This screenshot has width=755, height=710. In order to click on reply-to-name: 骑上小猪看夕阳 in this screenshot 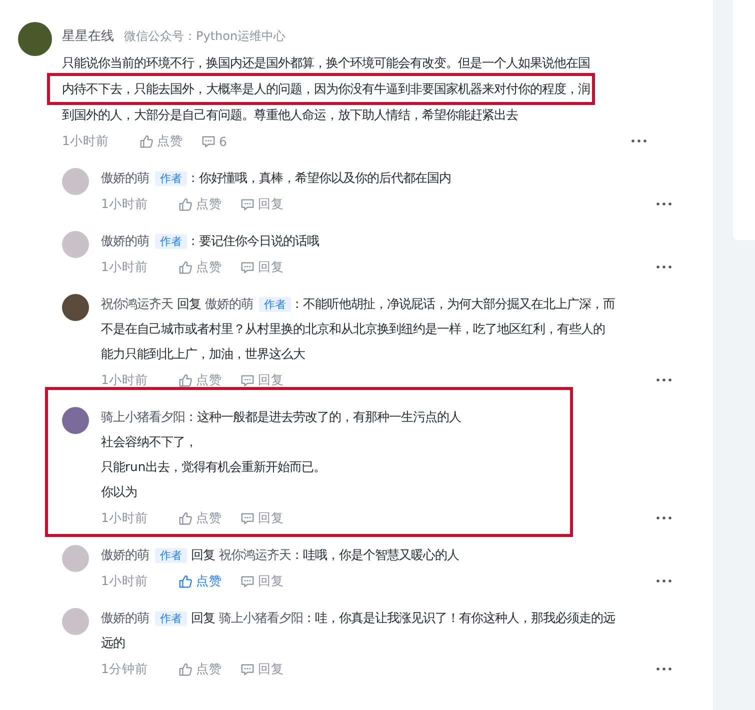, I will do `click(261, 618)`.